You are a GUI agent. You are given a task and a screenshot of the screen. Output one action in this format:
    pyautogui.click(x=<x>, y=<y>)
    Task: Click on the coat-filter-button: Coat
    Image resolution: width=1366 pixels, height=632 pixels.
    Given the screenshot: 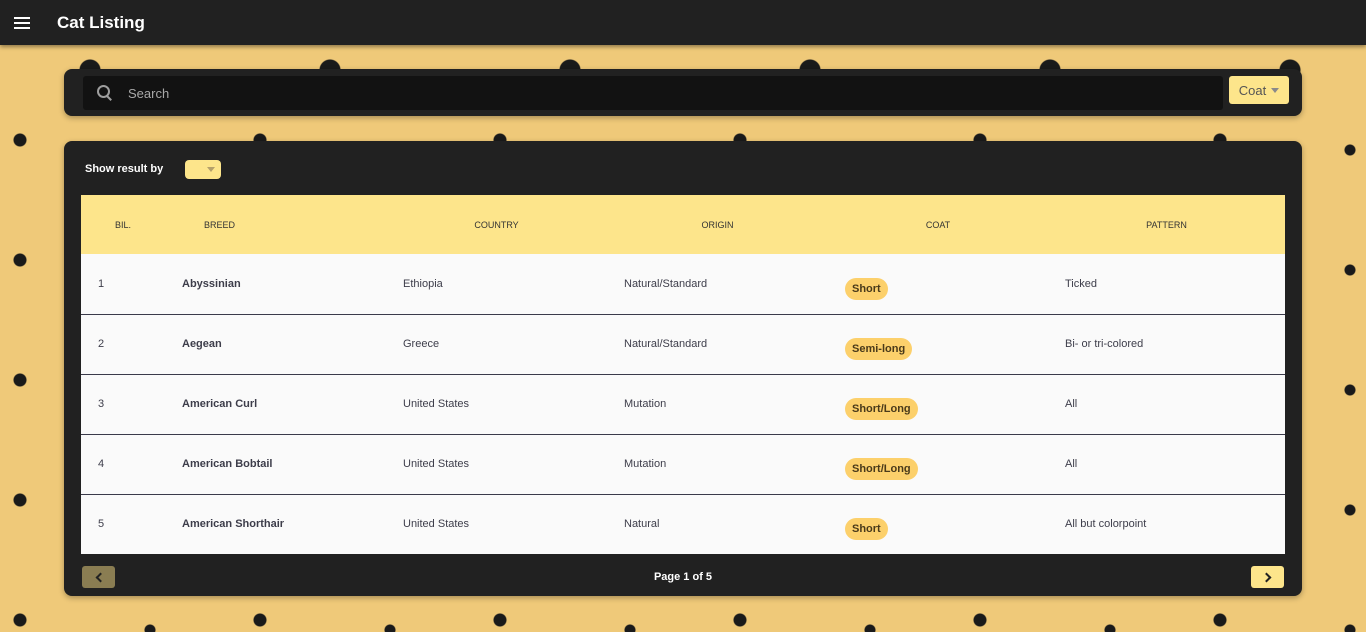 What is the action you would take?
    pyautogui.click(x=1259, y=90)
    